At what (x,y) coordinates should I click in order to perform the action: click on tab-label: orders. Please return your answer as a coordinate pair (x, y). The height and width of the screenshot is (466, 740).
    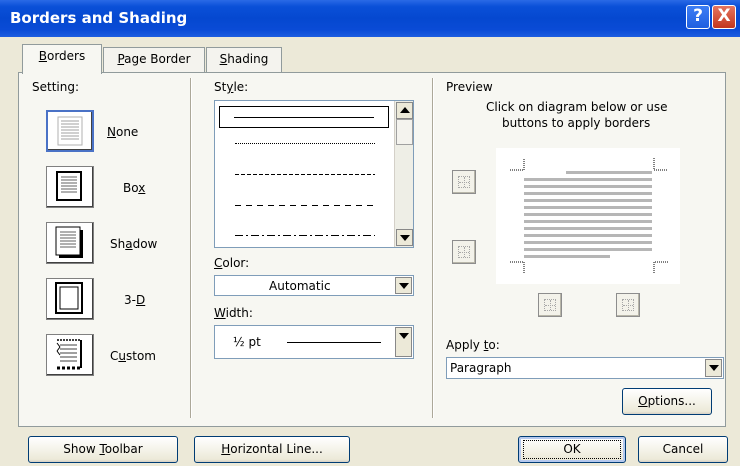
    Looking at the image, I should click on (66, 56).